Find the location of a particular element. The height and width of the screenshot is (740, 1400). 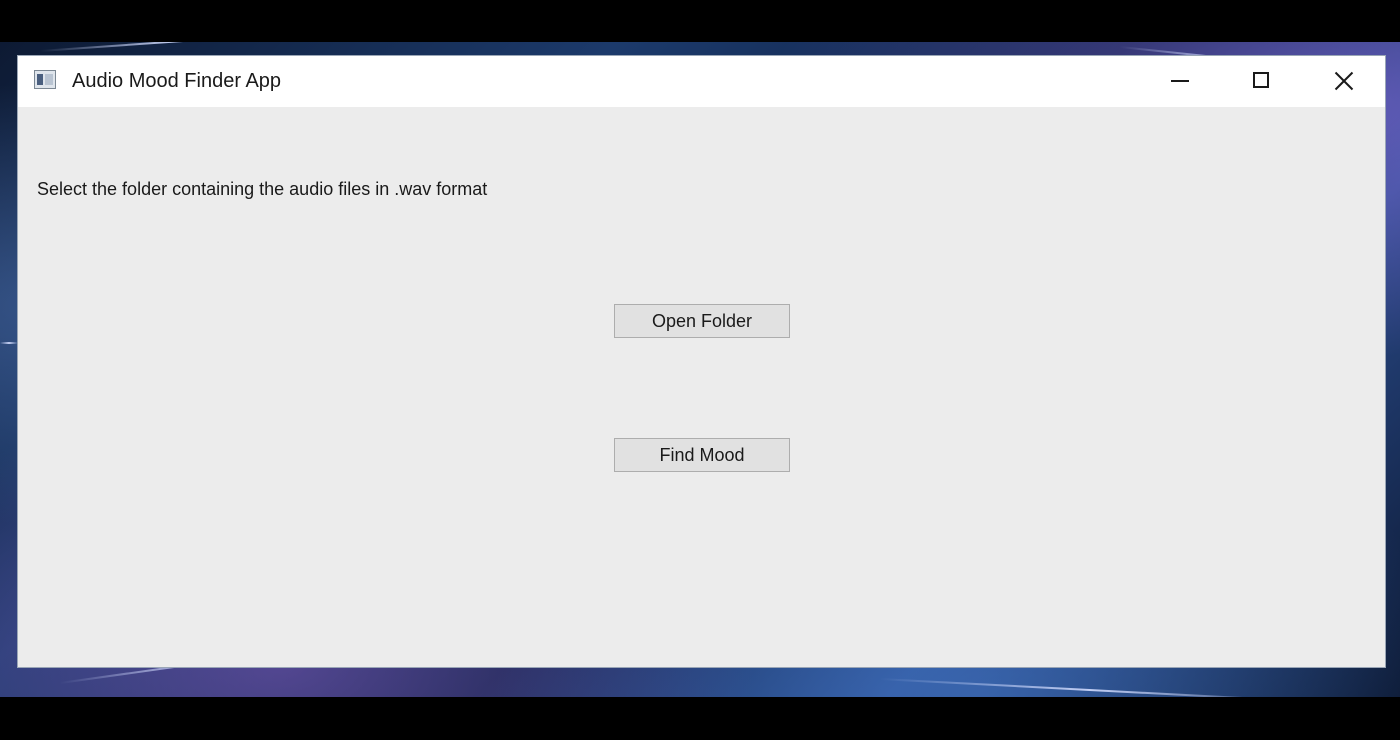

open-folder-button: Open Folder is located at coordinates (702, 321).